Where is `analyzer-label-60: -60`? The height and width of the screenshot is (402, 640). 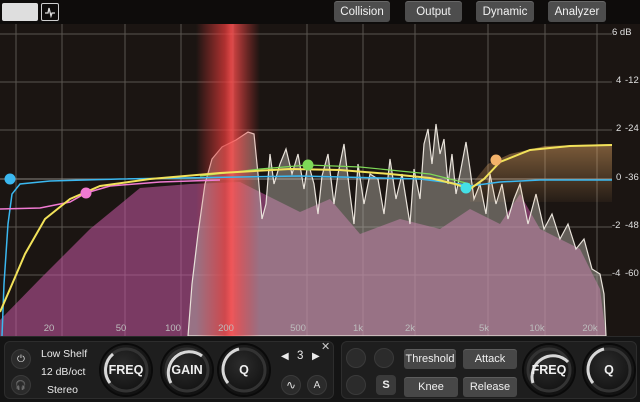 analyzer-label-60: -60 is located at coordinates (632, 273).